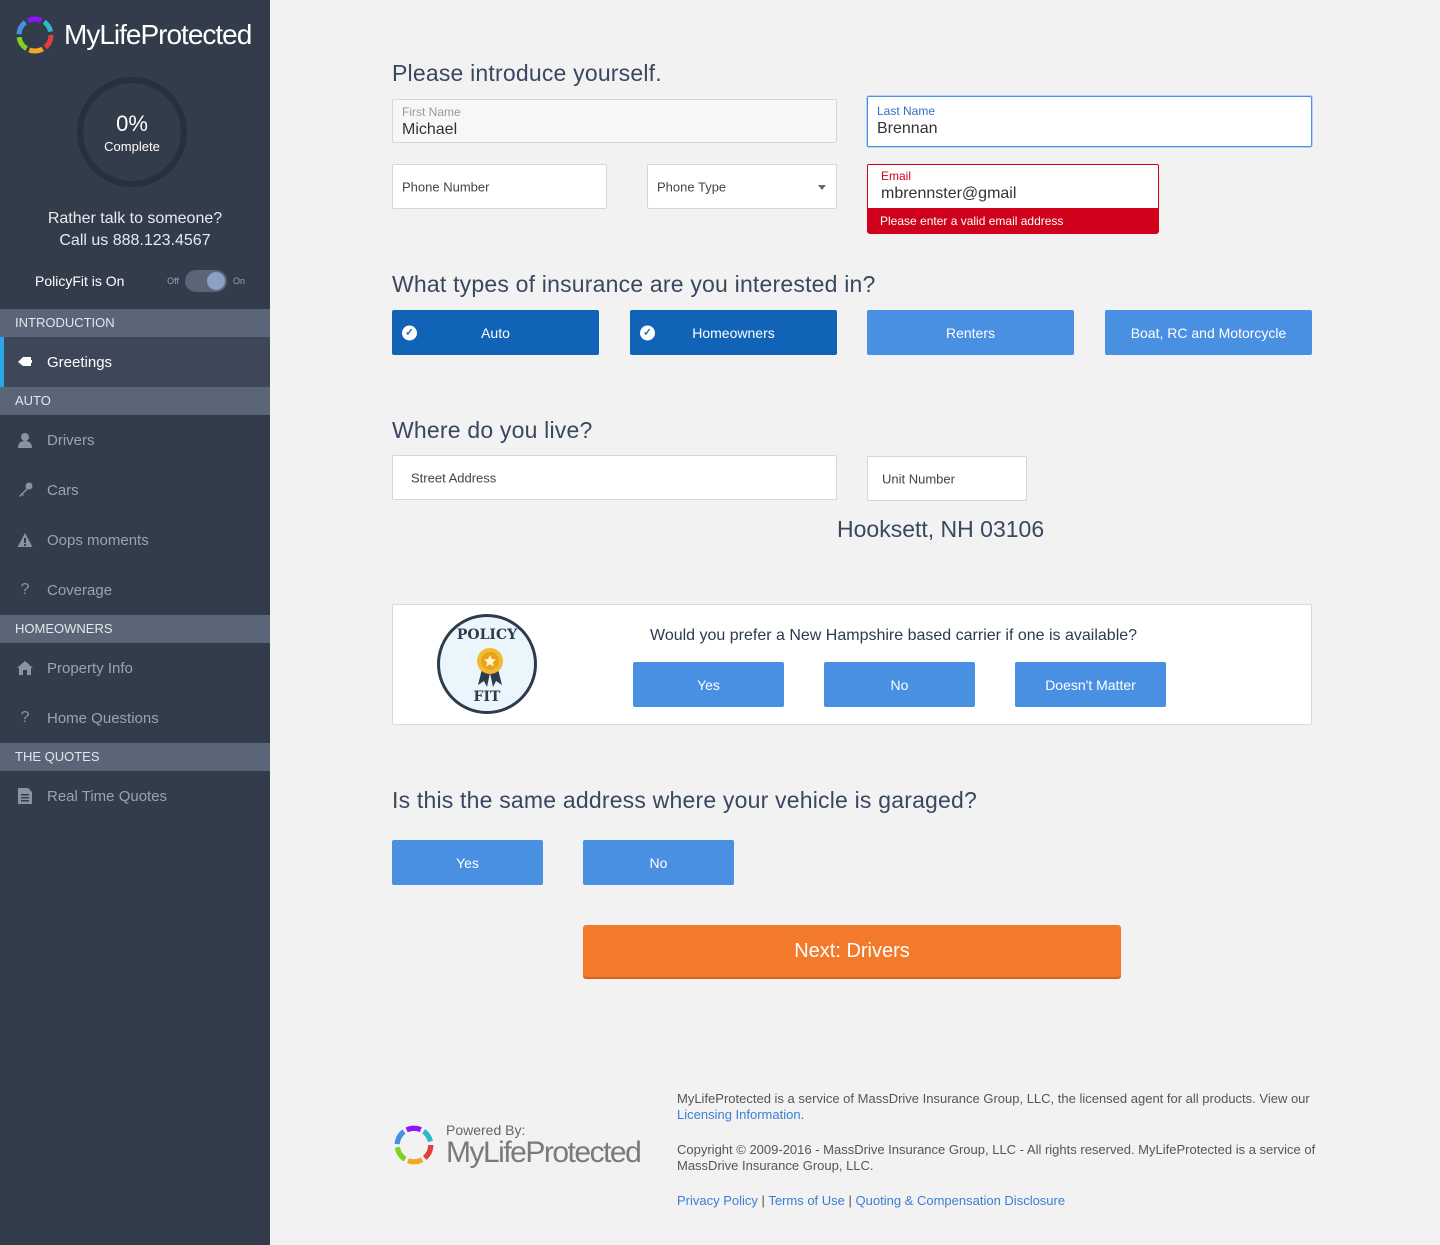 The height and width of the screenshot is (1245, 1440). Describe the element at coordinates (896, 176) in the screenshot. I see `email-label: Email` at that location.